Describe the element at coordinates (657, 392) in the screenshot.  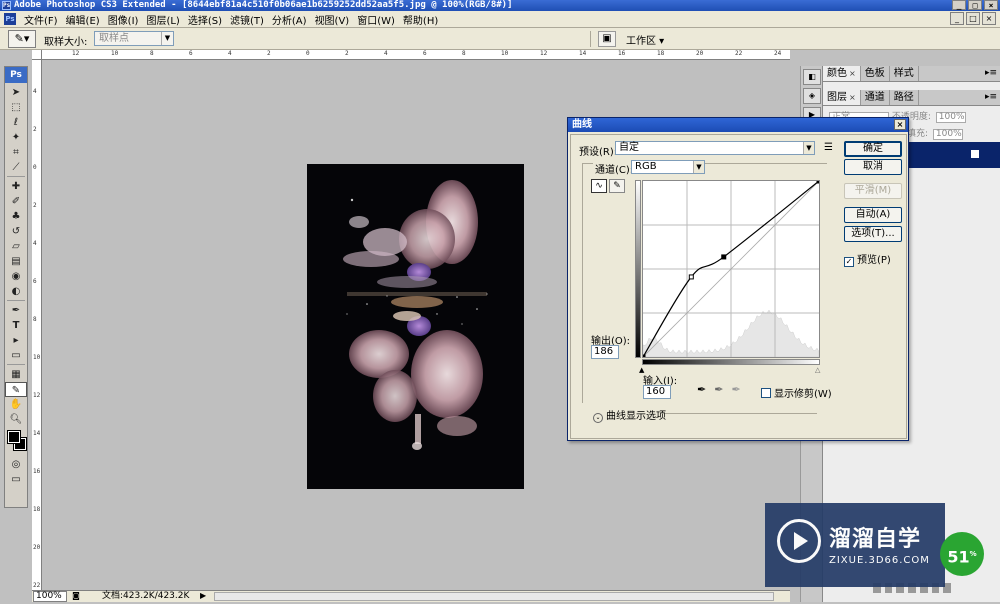
I see `input-field: 160` at that location.